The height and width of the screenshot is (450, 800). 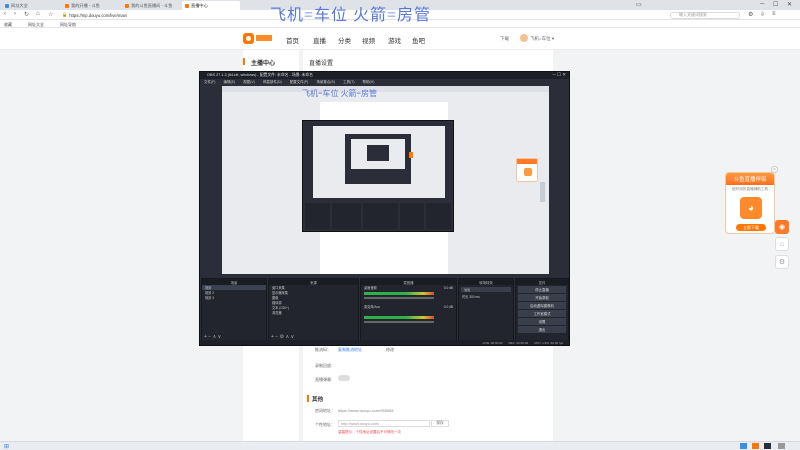 I want to click on extension-icon: ⚙, so click(x=750, y=14).